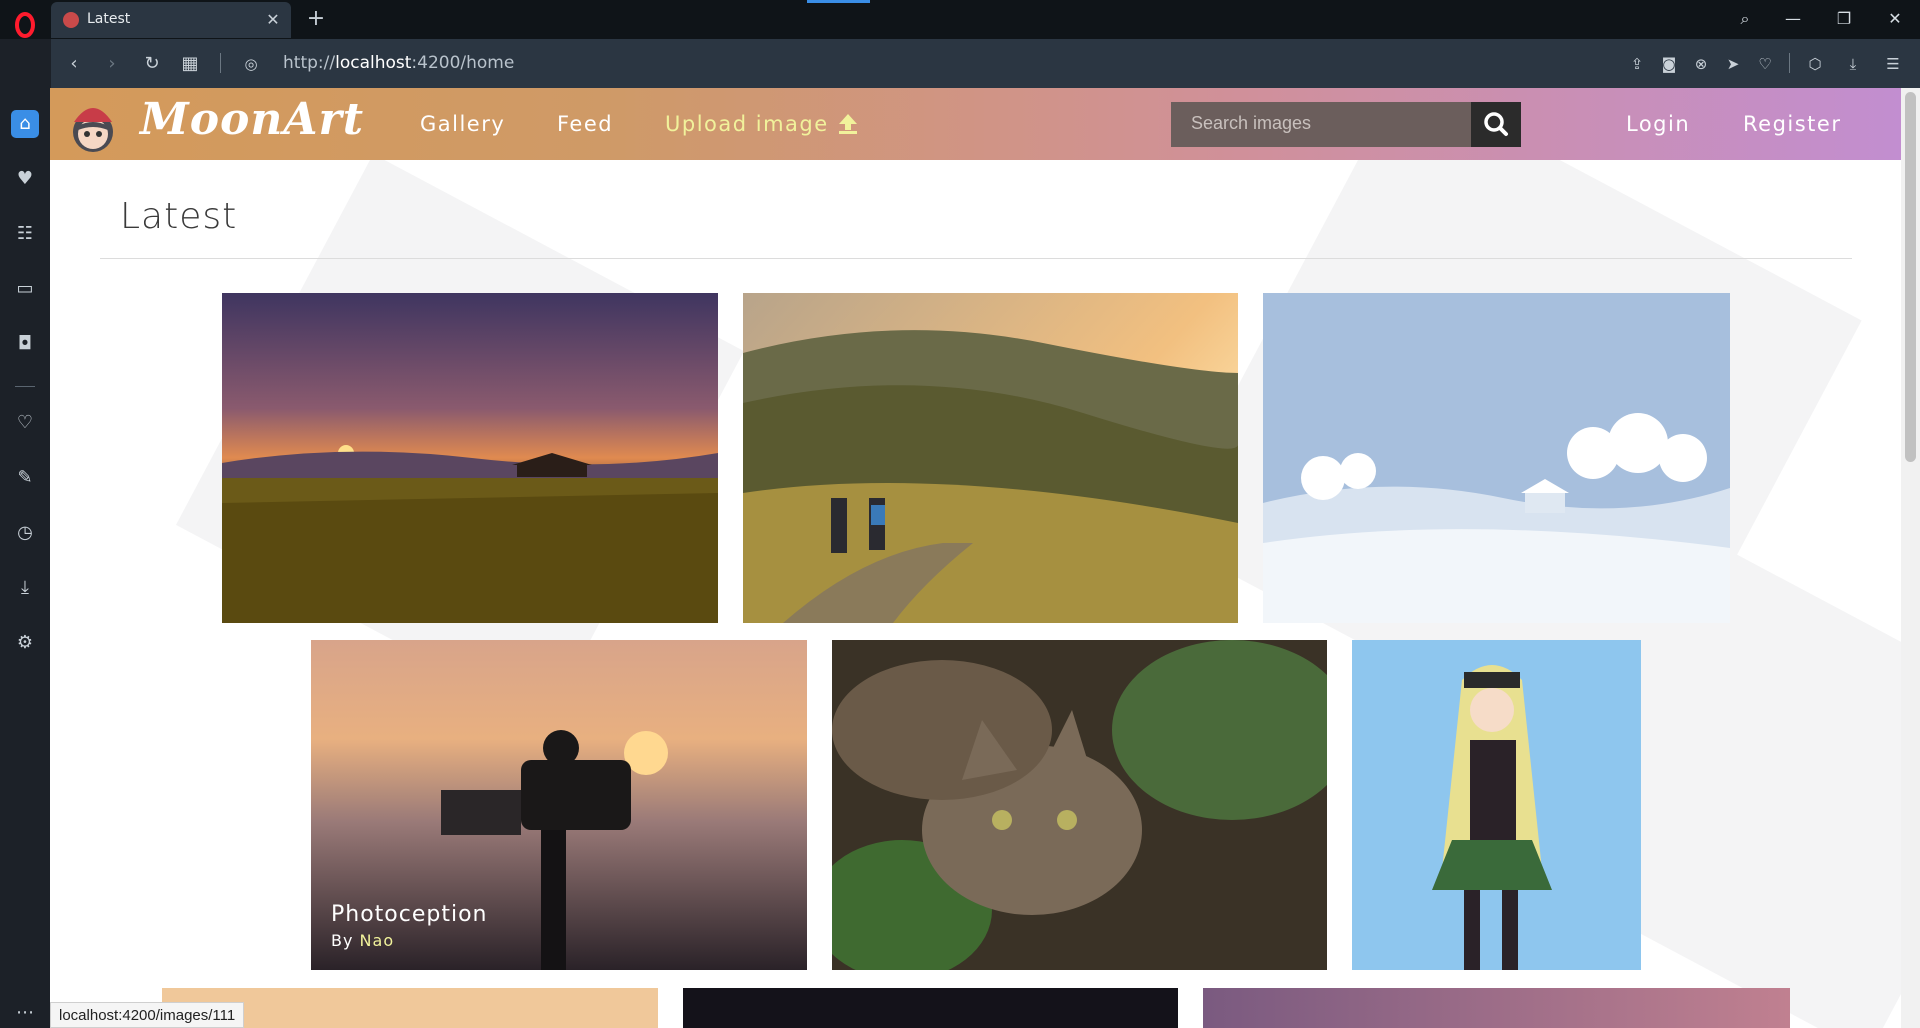 The height and width of the screenshot is (1028, 1920). Describe the element at coordinates (1637, 64) in the screenshot. I see `share-icon: ⇪` at that location.